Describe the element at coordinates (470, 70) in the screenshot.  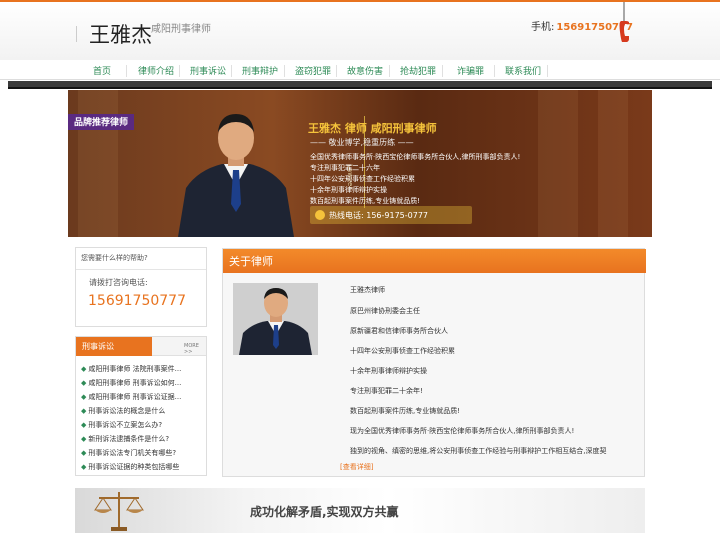
I see `nav-item-fraud: 诈骗罪` at that location.